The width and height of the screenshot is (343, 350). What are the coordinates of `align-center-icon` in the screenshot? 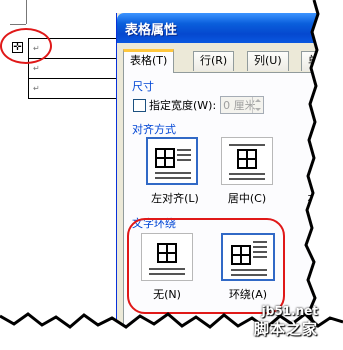 It's located at (247, 159).